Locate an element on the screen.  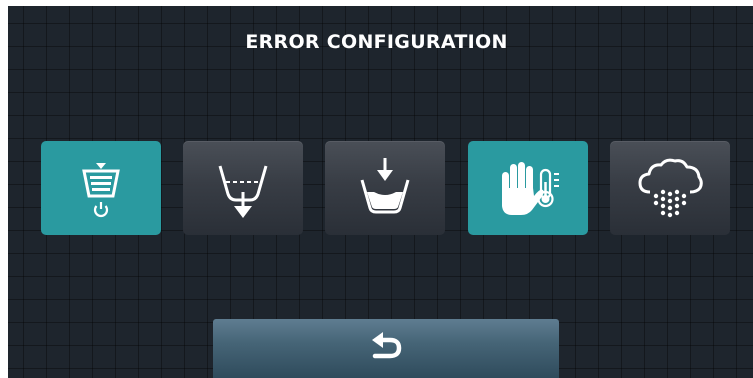
drain-button is located at coordinates (243, 188).